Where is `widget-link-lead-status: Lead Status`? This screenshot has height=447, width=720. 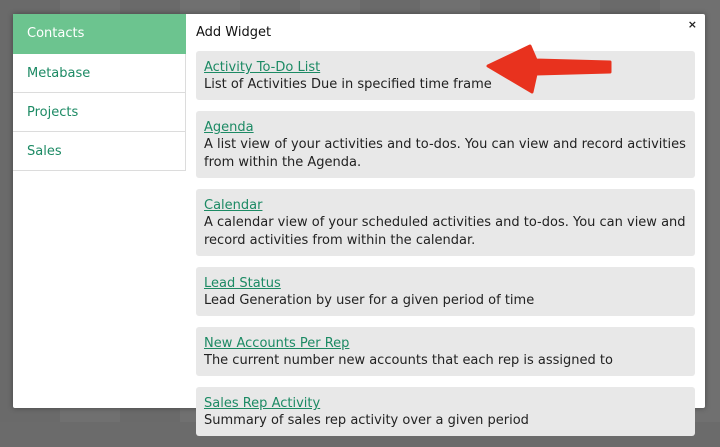 widget-link-lead-status: Lead Status is located at coordinates (242, 283).